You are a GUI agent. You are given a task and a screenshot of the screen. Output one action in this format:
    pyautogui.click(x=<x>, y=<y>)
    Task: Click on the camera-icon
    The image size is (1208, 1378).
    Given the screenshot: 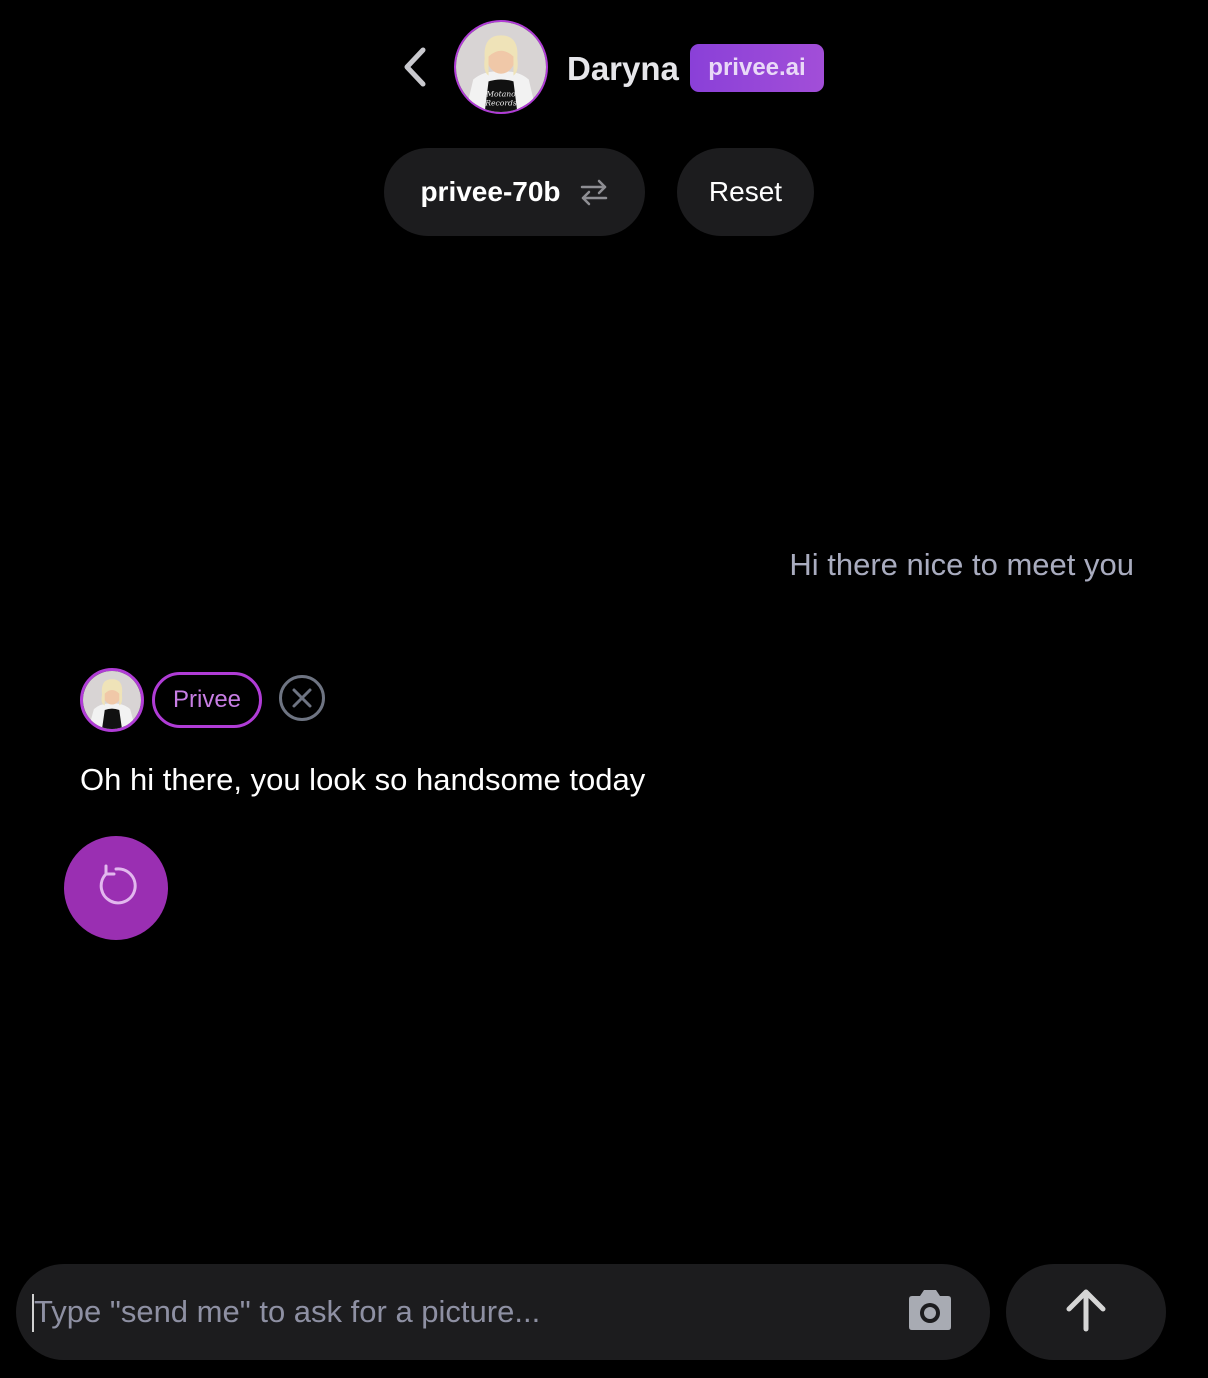 What is the action you would take?
    pyautogui.click(x=930, y=1312)
    